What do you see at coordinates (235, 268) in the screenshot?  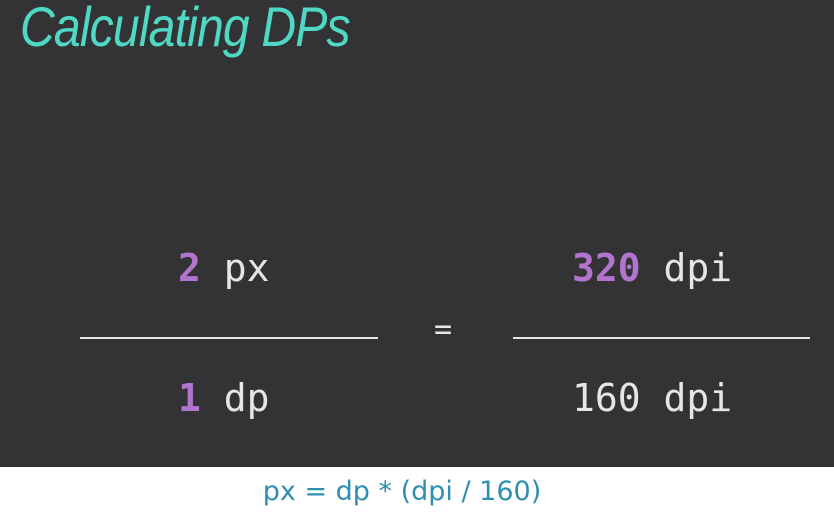 I see `left-numerator-unit: px` at bounding box center [235, 268].